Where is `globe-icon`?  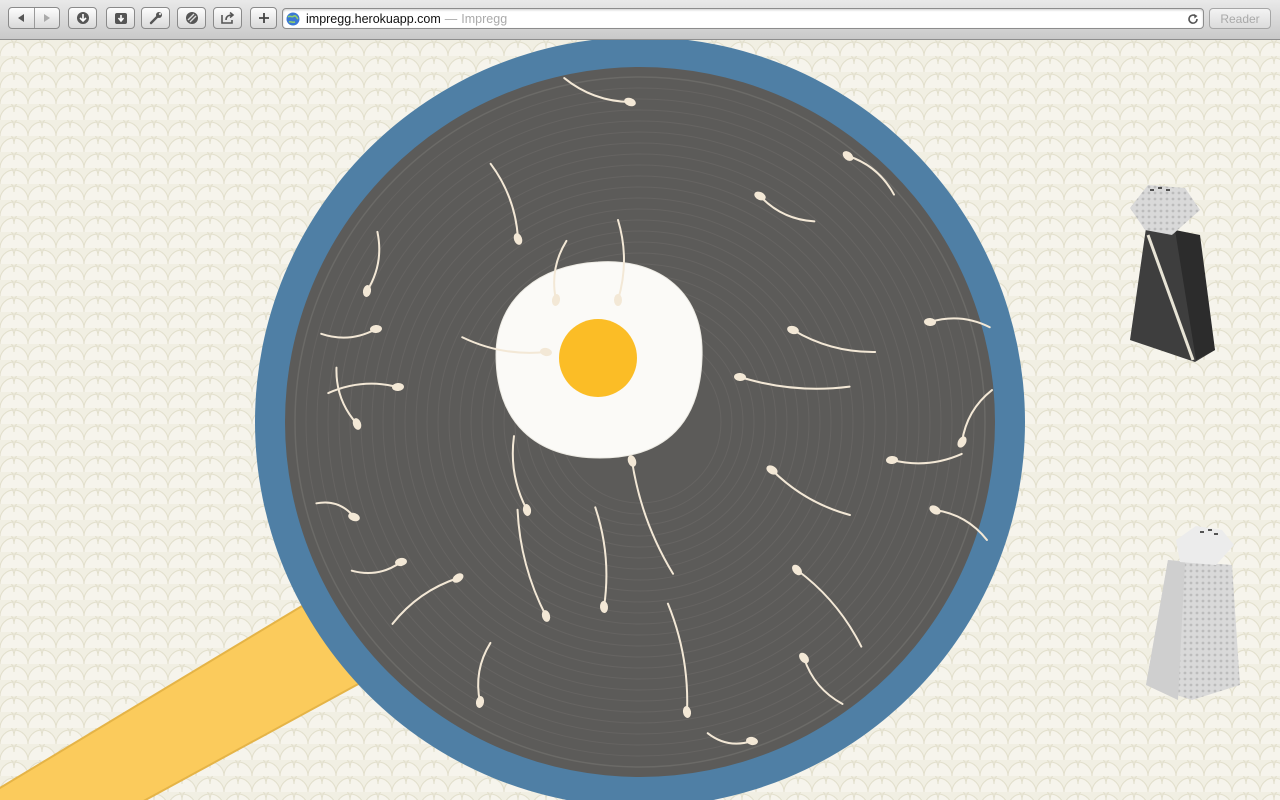 globe-icon is located at coordinates (293, 18).